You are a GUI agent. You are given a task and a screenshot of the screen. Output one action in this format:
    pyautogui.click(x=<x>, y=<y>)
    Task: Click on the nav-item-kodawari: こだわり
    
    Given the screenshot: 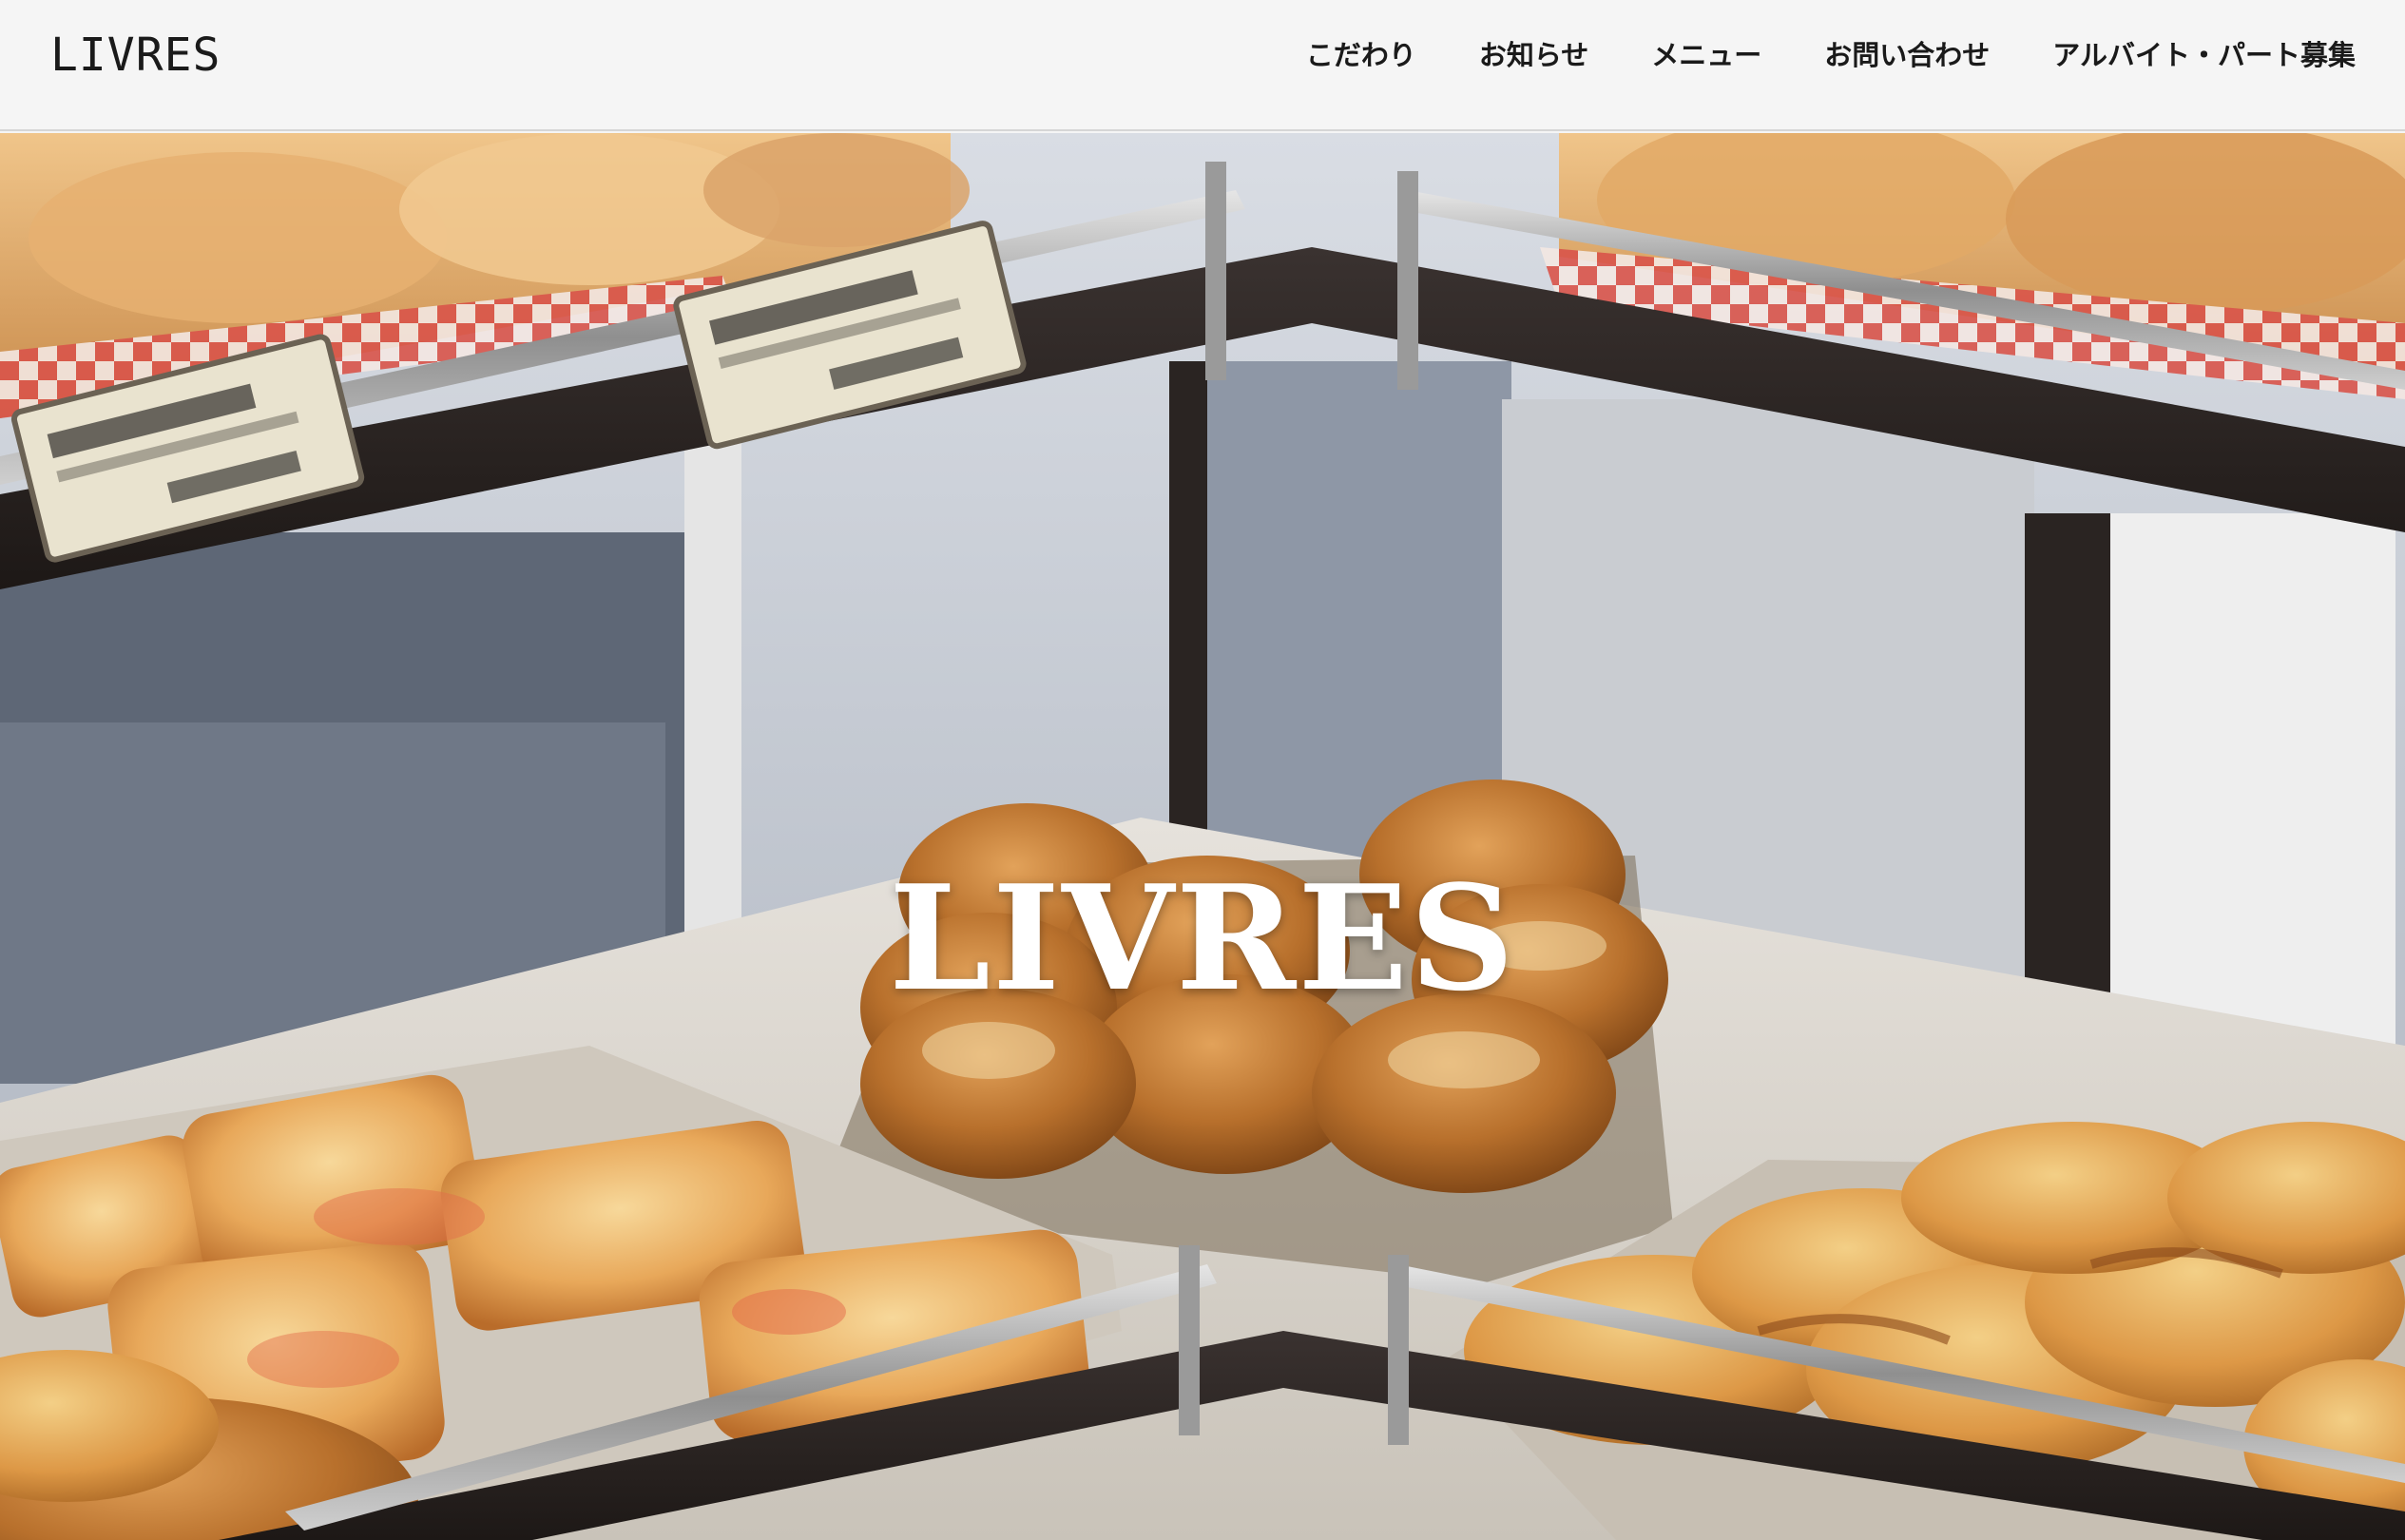 What is the action you would take?
    pyautogui.click(x=1361, y=55)
    